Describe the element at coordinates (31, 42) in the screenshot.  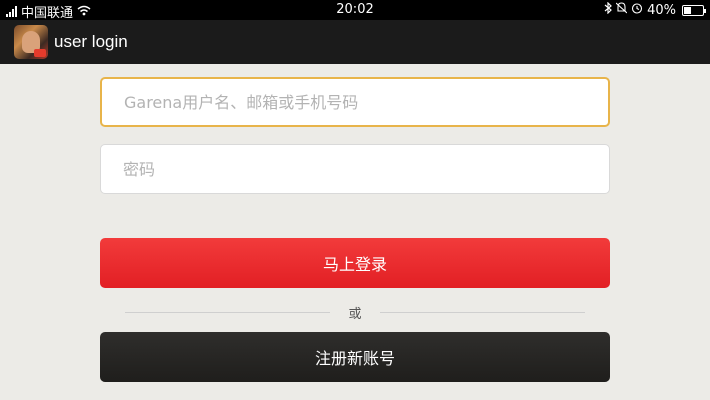
I see `app-game-icon` at that location.